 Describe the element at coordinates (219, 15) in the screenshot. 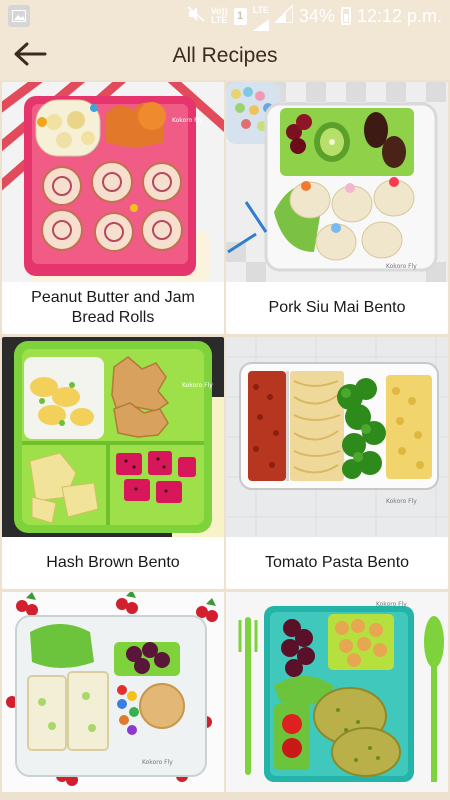

I see `volte-label: Vo)) LTE` at that location.